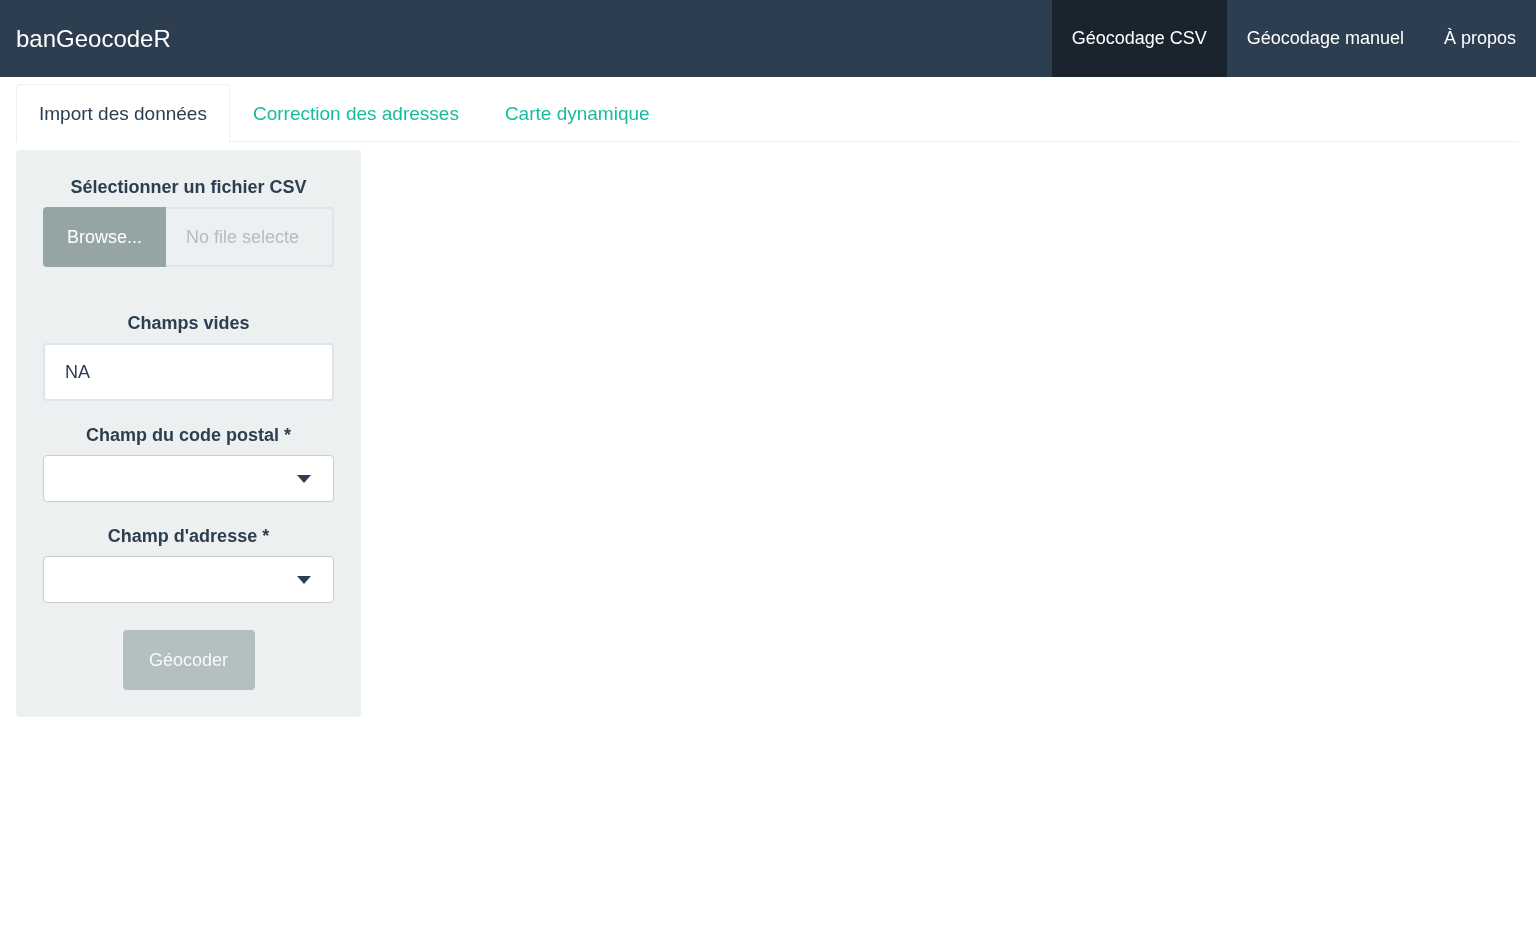 This screenshot has height=950, width=1536. What do you see at coordinates (188, 435) in the screenshot?
I see `field-label: Champ du code postal *` at bounding box center [188, 435].